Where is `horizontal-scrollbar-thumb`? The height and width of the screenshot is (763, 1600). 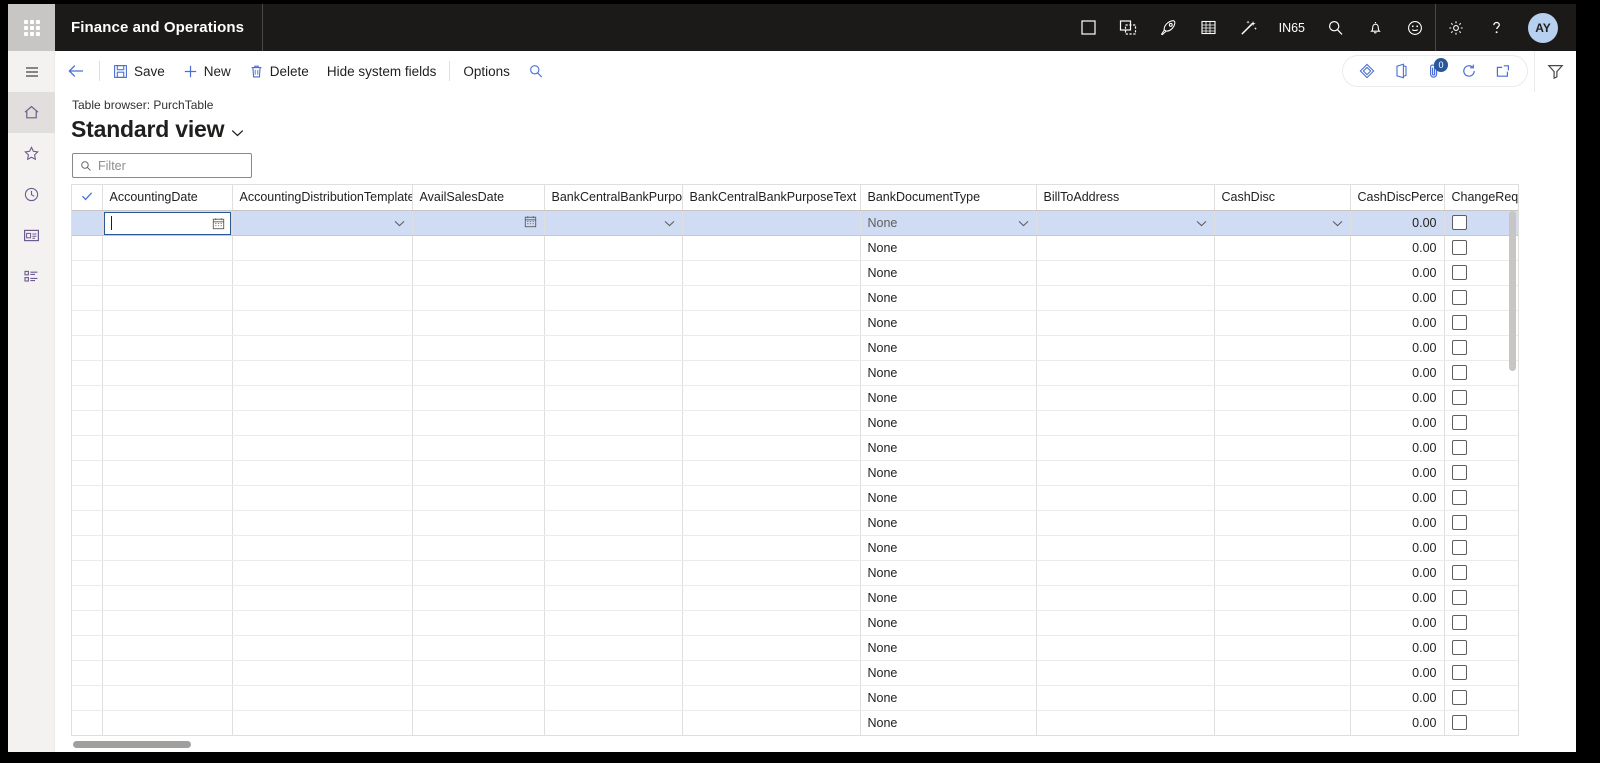 horizontal-scrollbar-thumb is located at coordinates (132, 744).